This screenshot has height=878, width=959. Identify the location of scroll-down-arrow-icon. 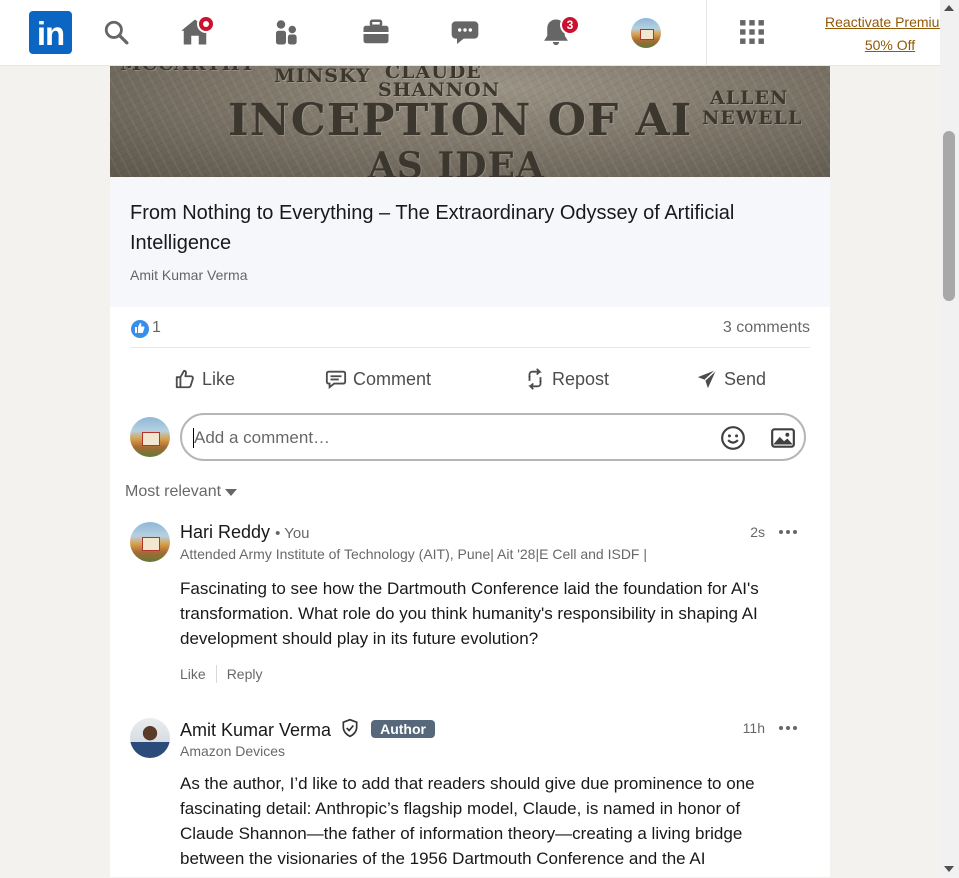
(949, 869).